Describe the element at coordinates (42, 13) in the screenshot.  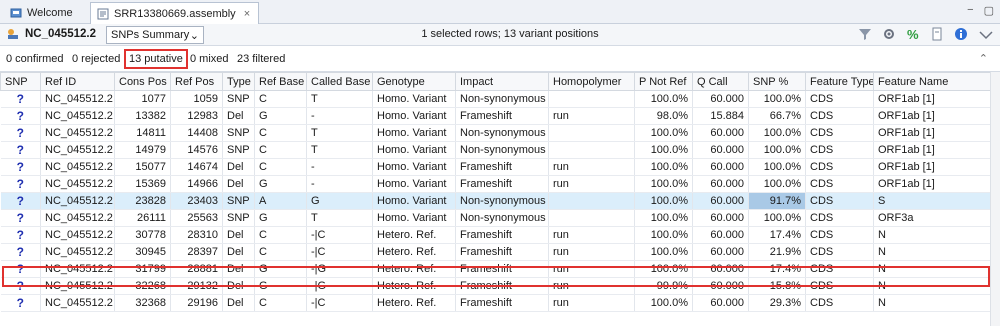
I see `tab-welcome: Welcome` at that location.